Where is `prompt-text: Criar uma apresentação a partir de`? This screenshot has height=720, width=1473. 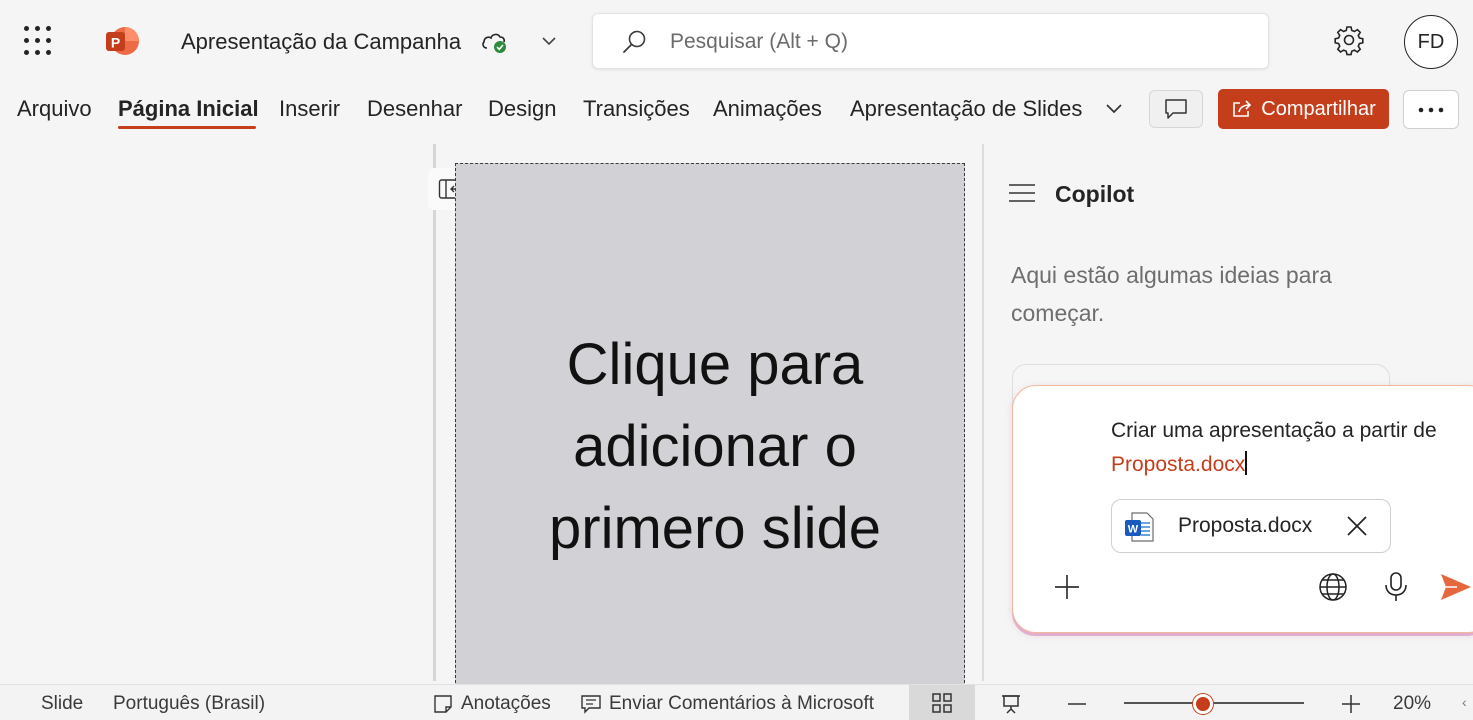 prompt-text: Criar uma apresentação a partir de is located at coordinates (1274, 430).